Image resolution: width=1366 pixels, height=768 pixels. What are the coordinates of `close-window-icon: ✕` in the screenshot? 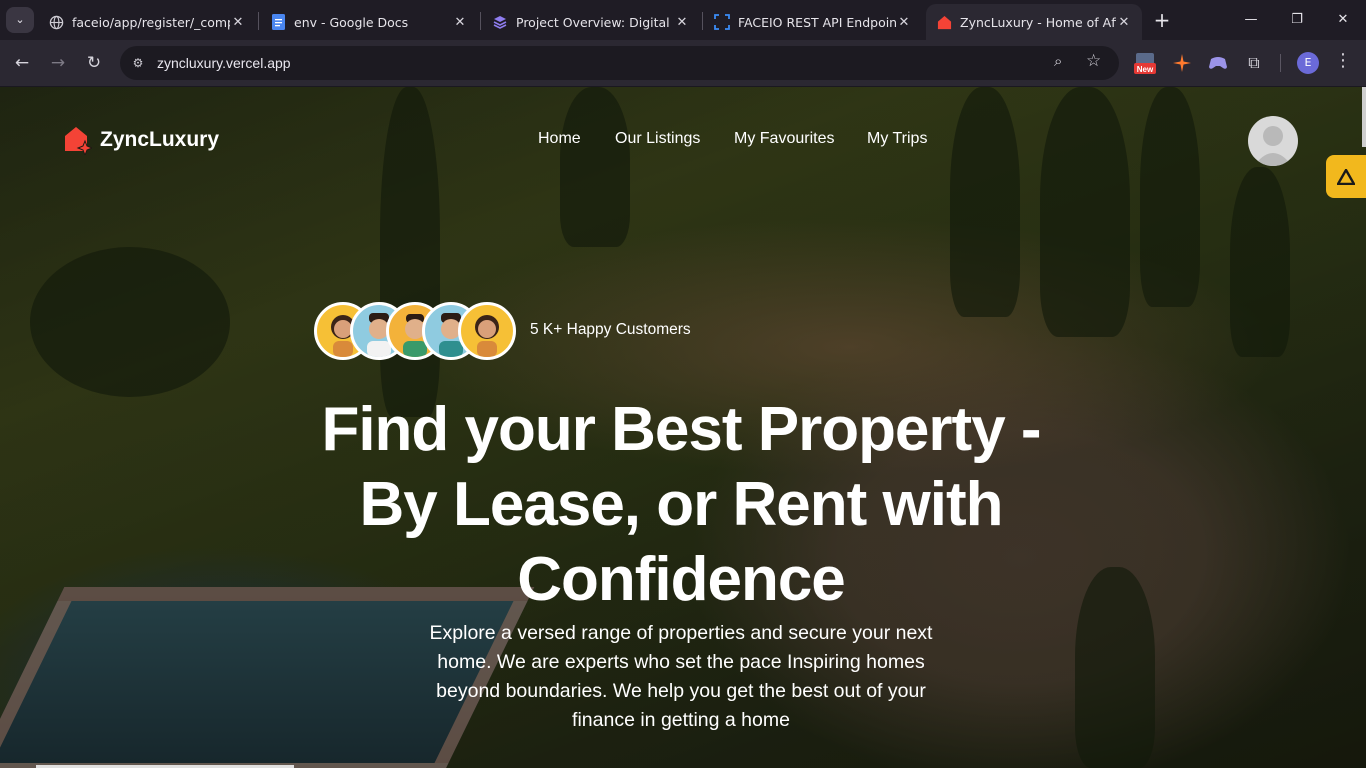 It's located at (1343, 20).